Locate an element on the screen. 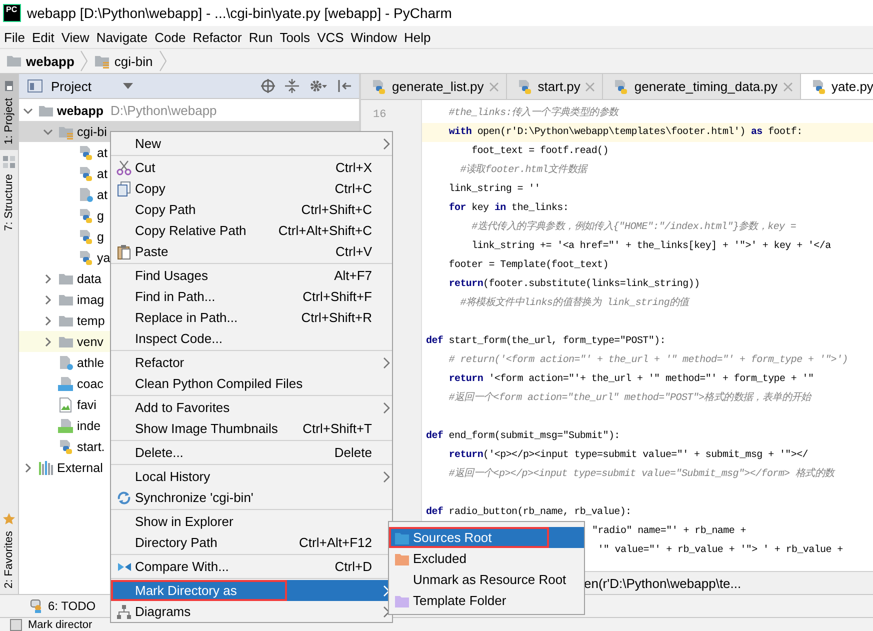  code-comment: #读取footer.html文件数据 is located at coordinates (524, 170).